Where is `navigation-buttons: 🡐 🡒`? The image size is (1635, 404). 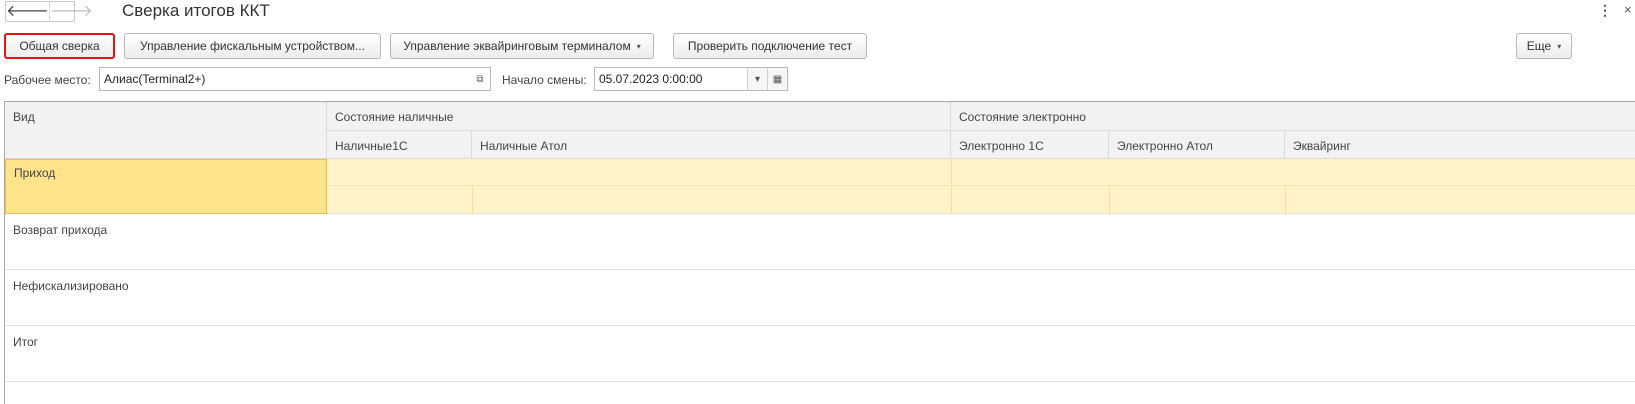
navigation-buttons: 🡐 🡒 is located at coordinates (49, 11).